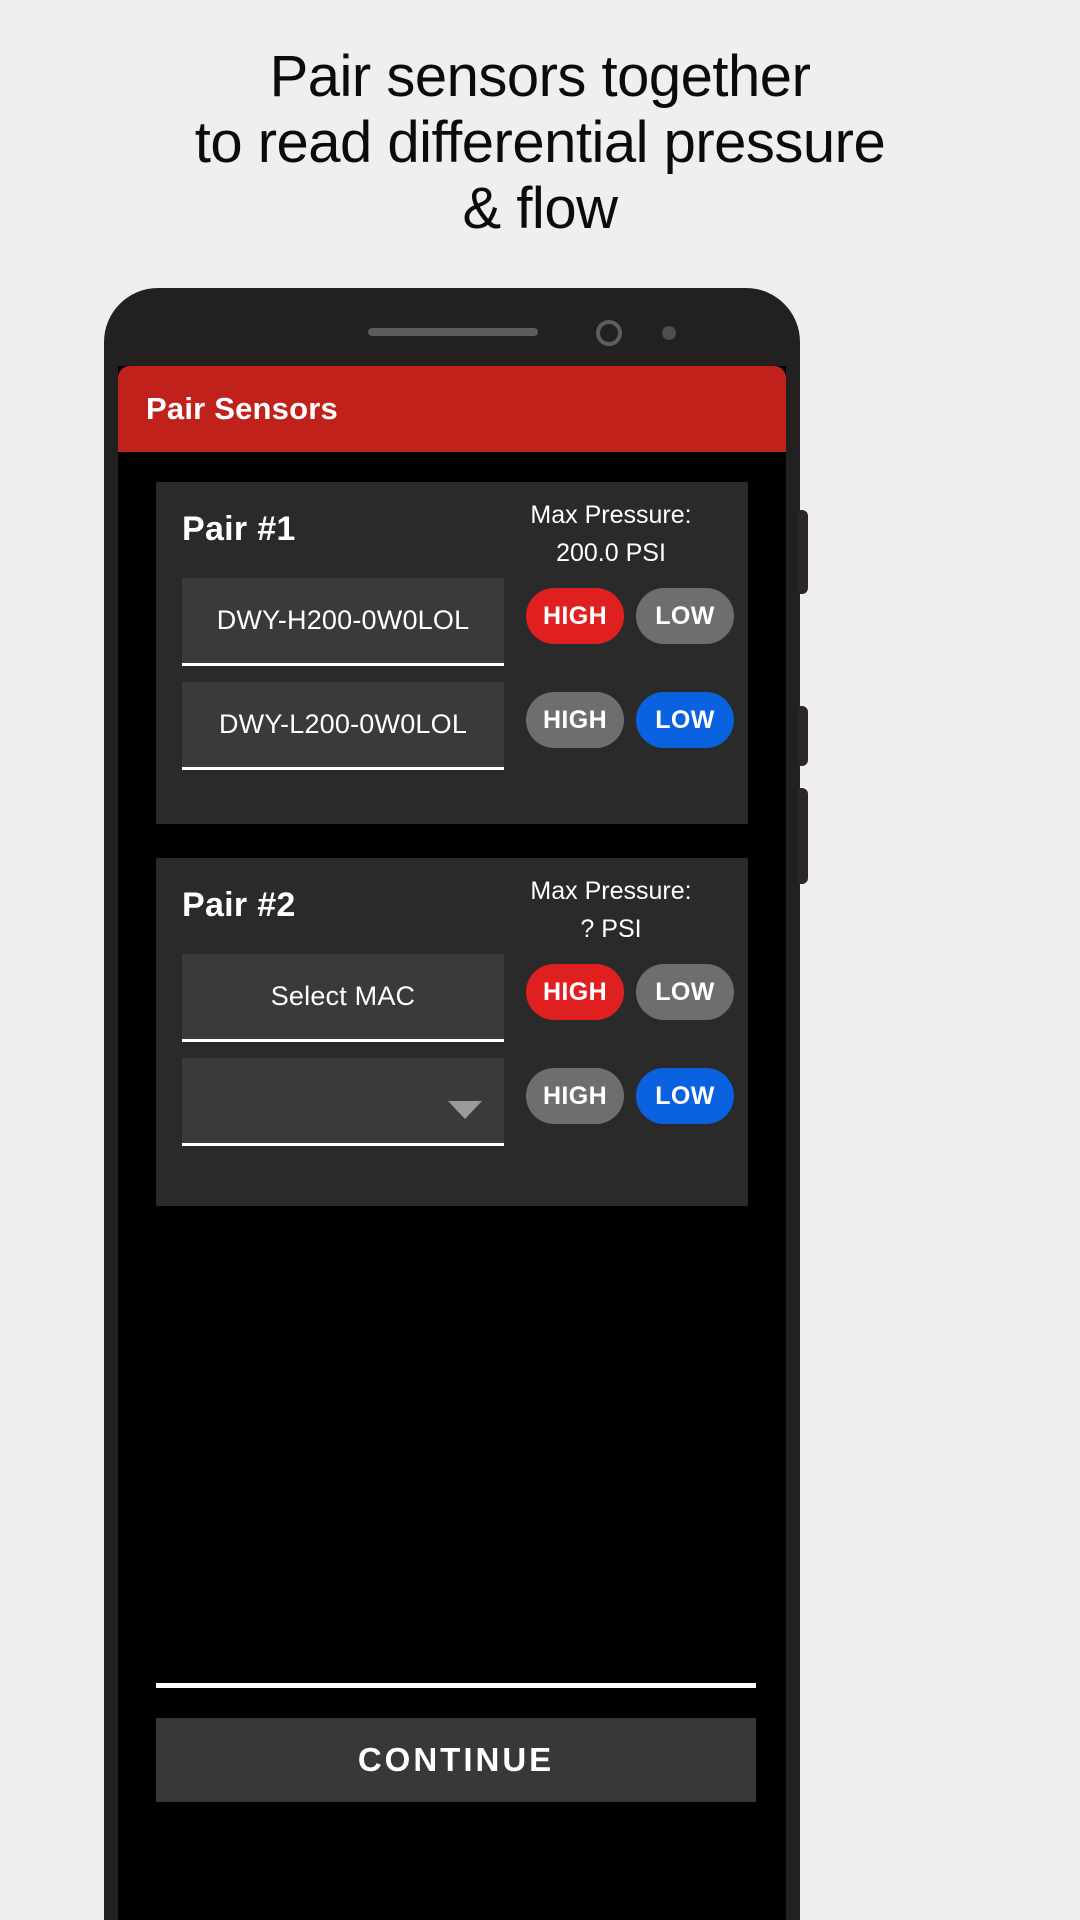 The width and height of the screenshot is (1080, 1920). What do you see at coordinates (540, 76) in the screenshot?
I see `headline-line-1: Pair sensors together` at bounding box center [540, 76].